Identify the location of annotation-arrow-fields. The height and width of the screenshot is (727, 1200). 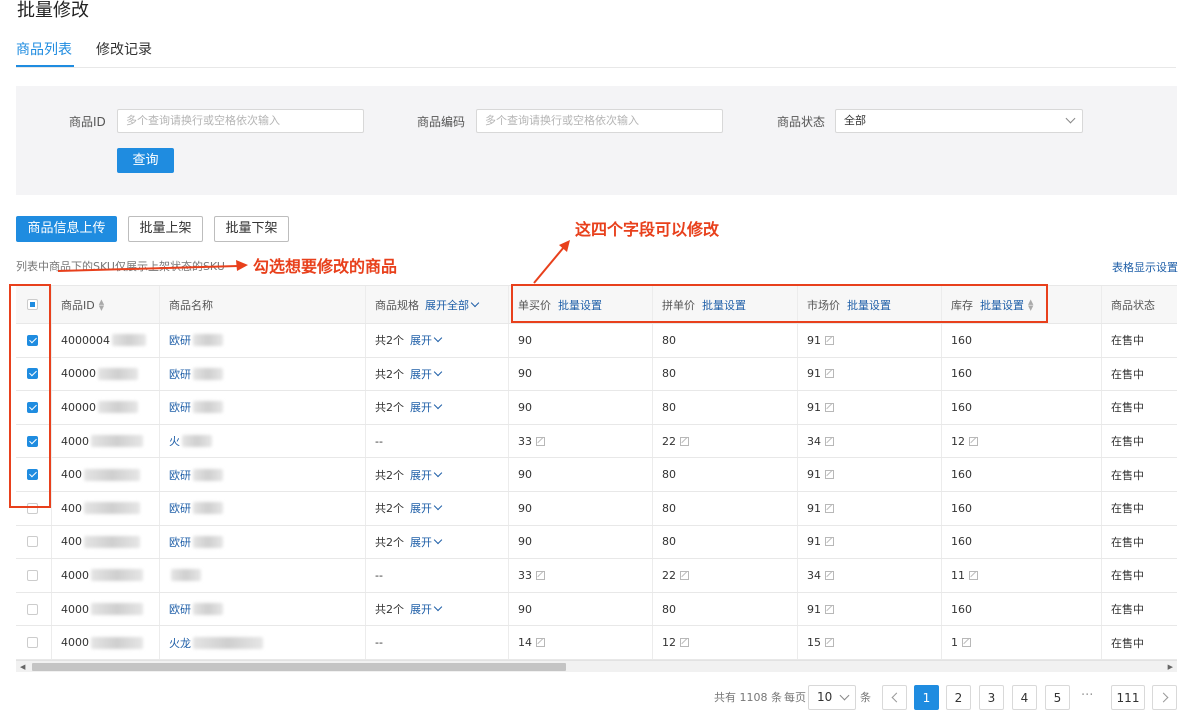
(549, 265).